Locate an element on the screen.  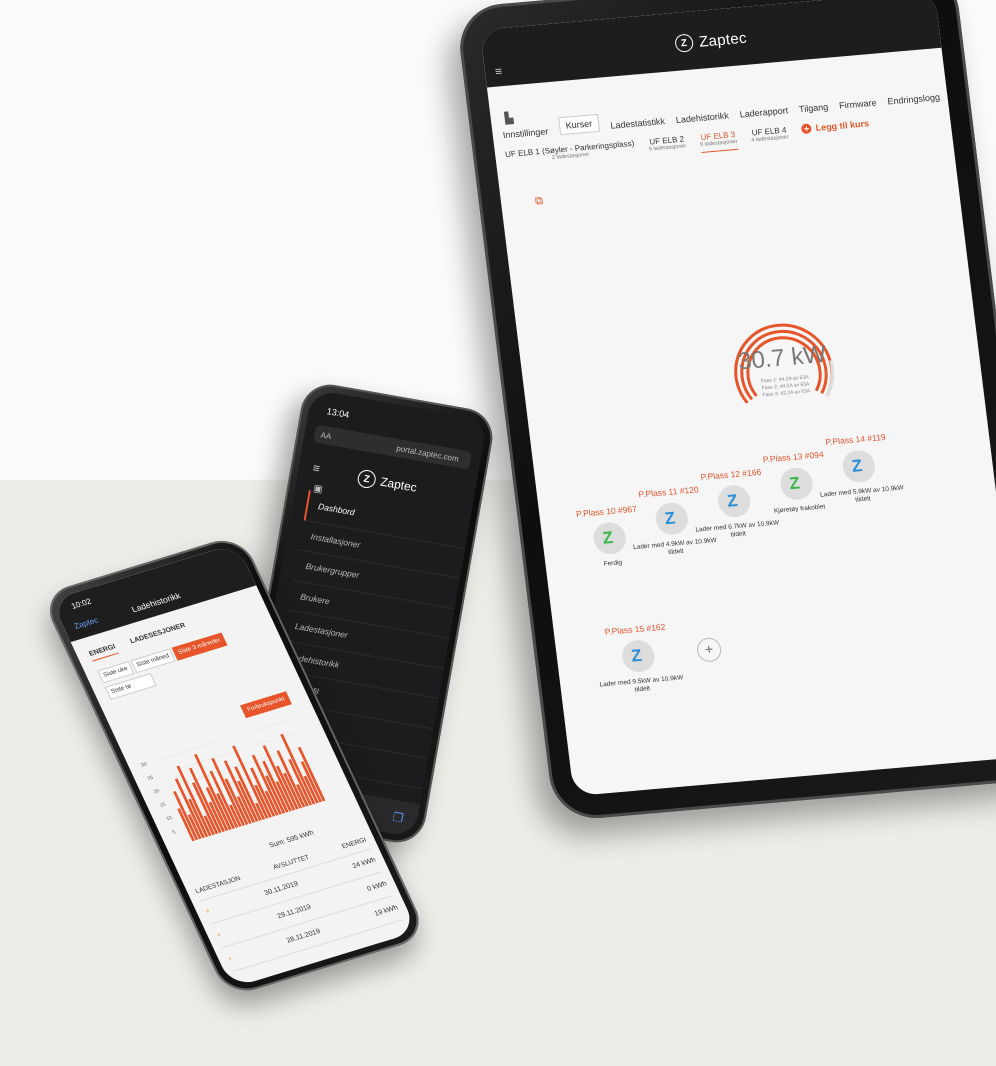
tab-kurser: Kurser is located at coordinates (579, 124).